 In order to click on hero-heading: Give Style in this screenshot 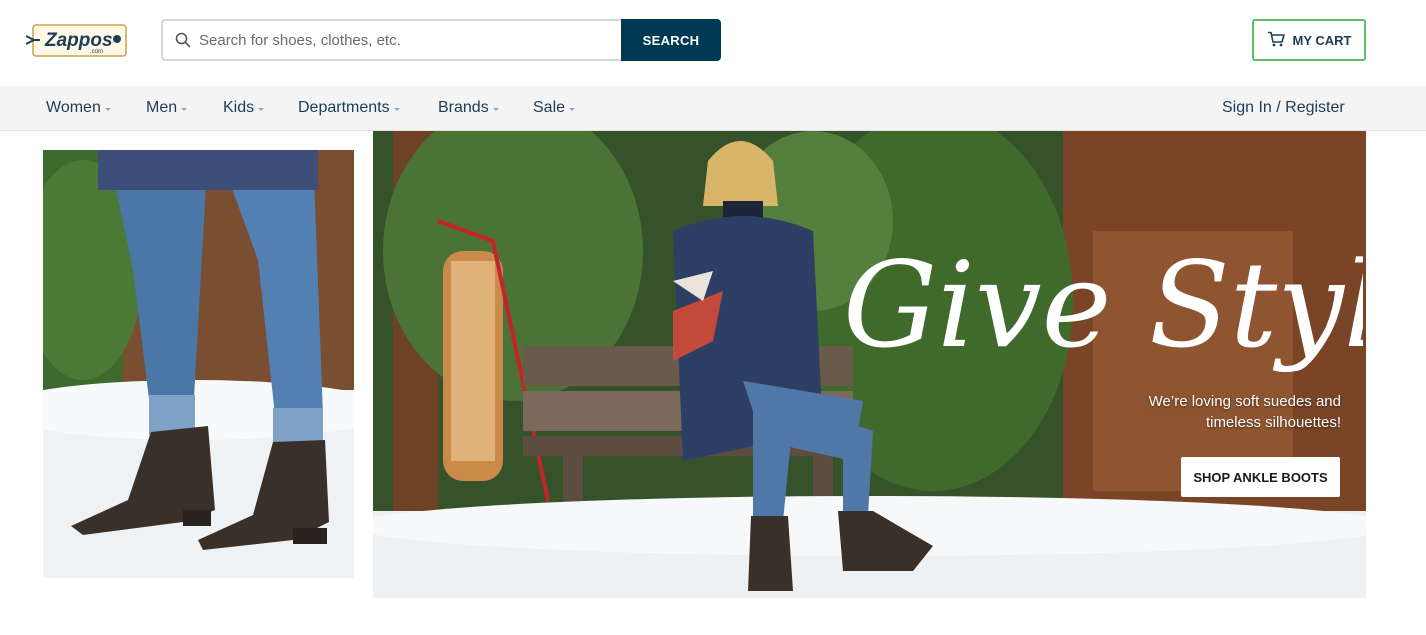, I will do `click(1104, 286)`.